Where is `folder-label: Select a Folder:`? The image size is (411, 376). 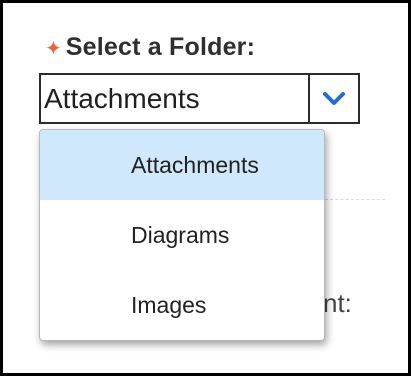 folder-label: Select a Folder: is located at coordinates (160, 47).